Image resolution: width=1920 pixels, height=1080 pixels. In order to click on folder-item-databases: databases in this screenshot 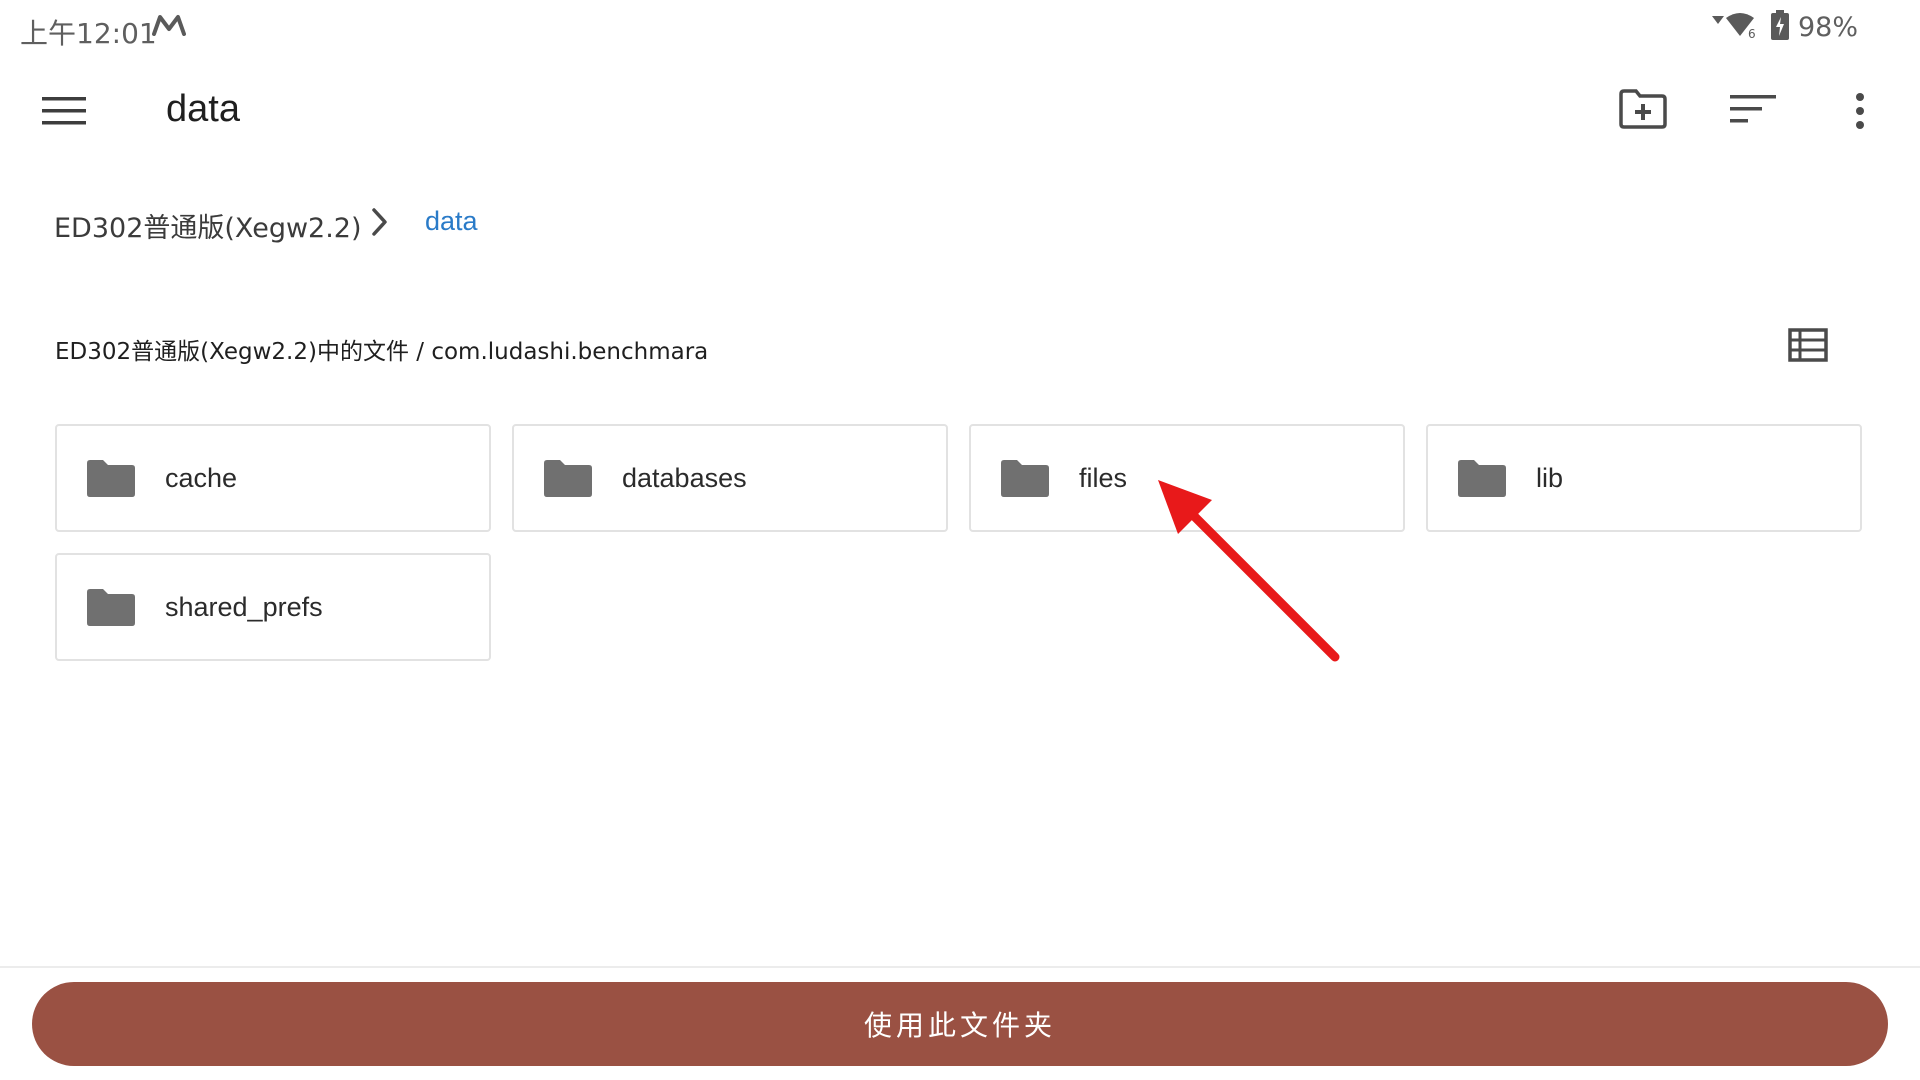, I will do `click(730, 478)`.